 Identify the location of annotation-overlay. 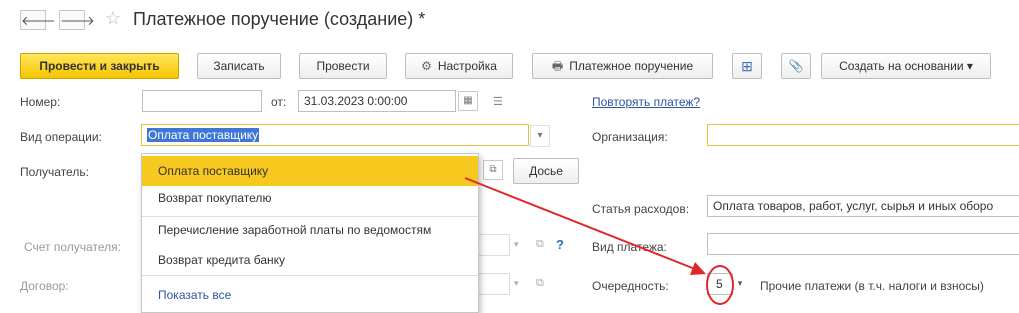
(599, 241).